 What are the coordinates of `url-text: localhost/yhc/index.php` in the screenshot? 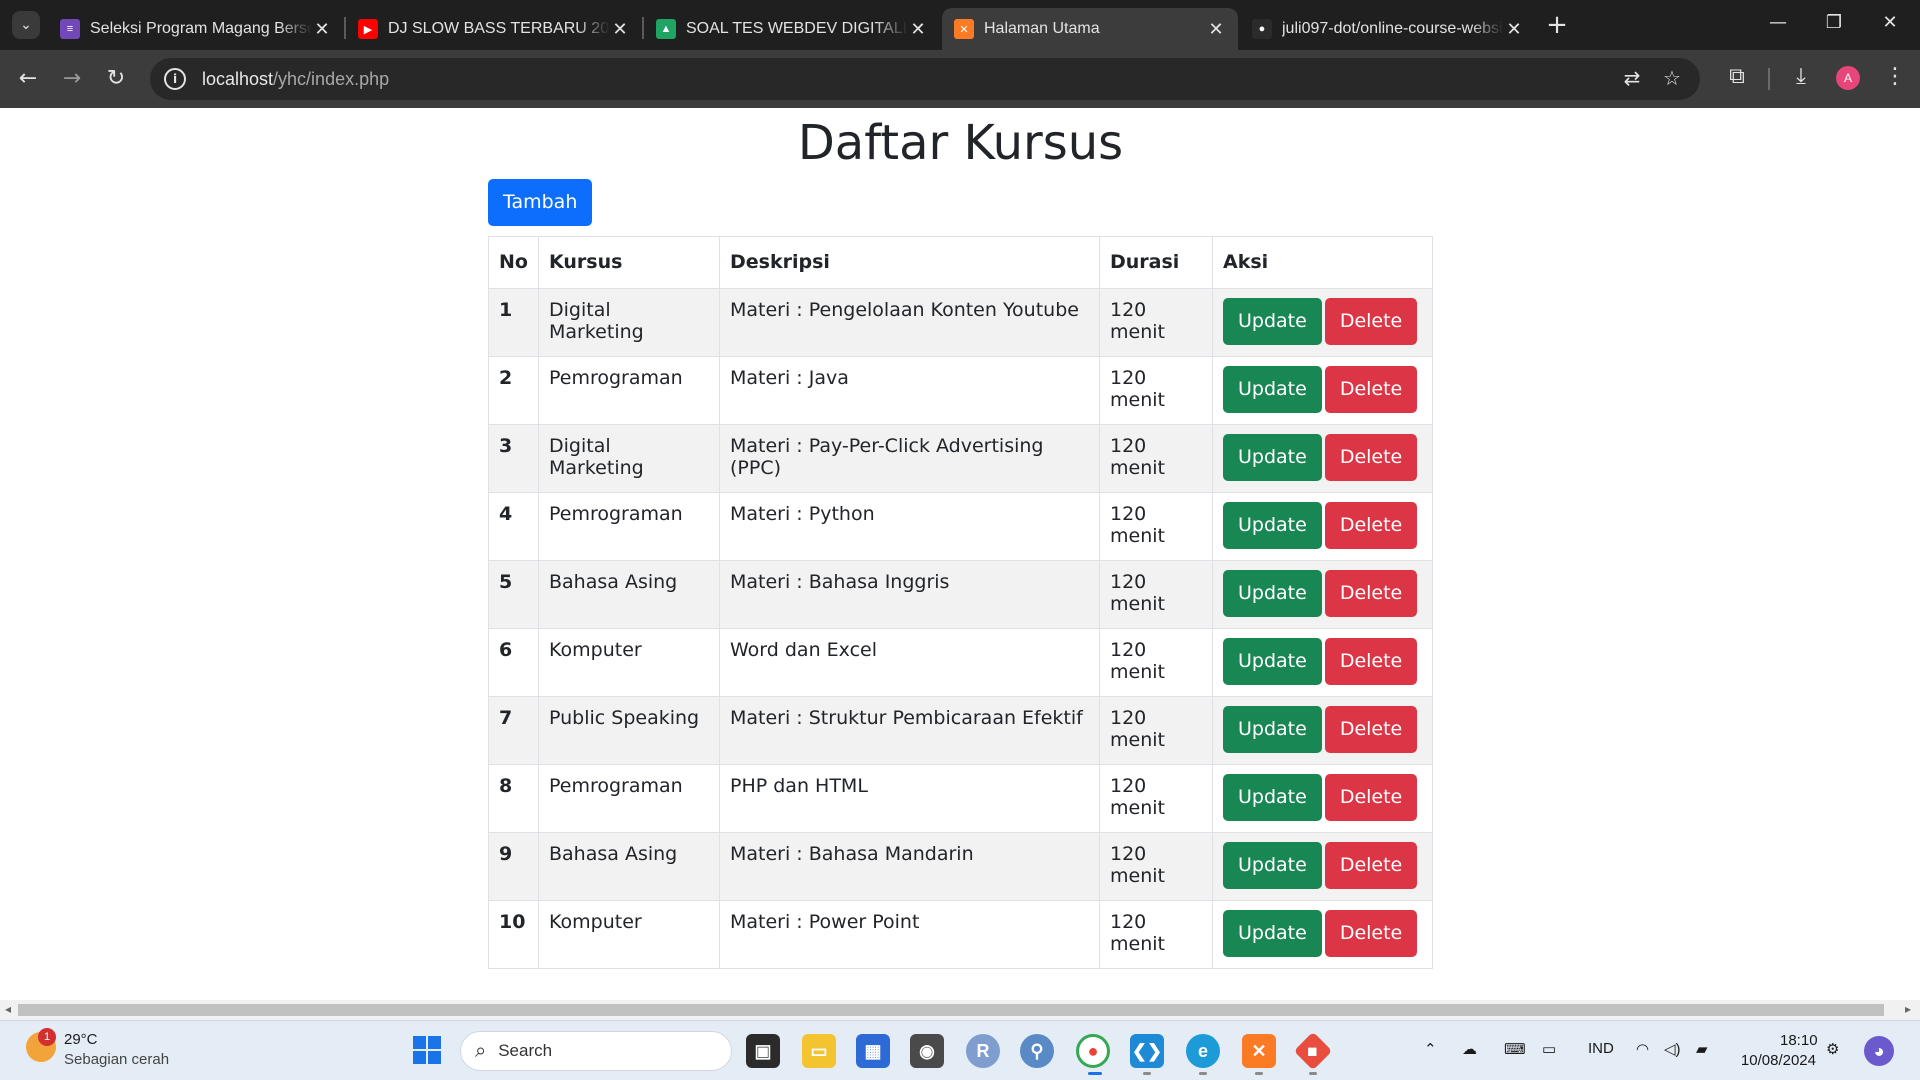 It's located at (295, 79).